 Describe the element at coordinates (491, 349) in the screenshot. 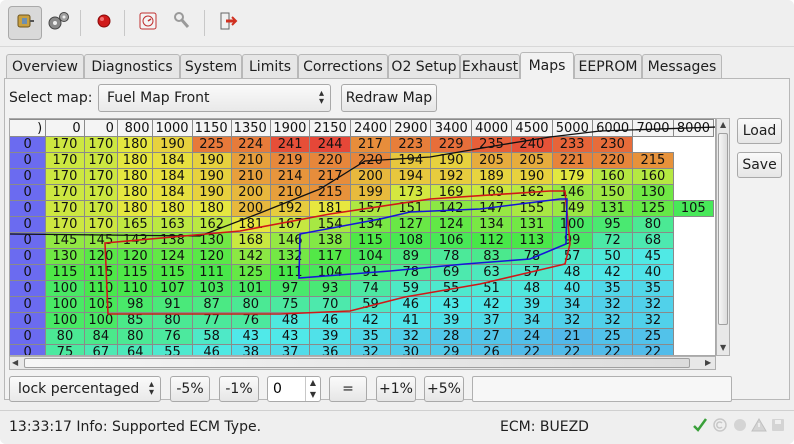

I see `map-cell: 26` at that location.